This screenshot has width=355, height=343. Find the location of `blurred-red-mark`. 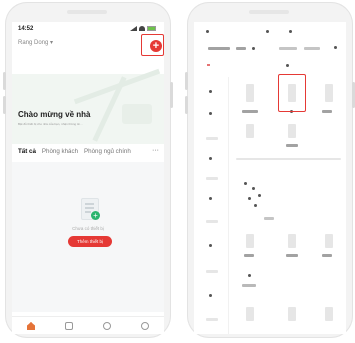

blurred-red-mark is located at coordinates (208, 65).